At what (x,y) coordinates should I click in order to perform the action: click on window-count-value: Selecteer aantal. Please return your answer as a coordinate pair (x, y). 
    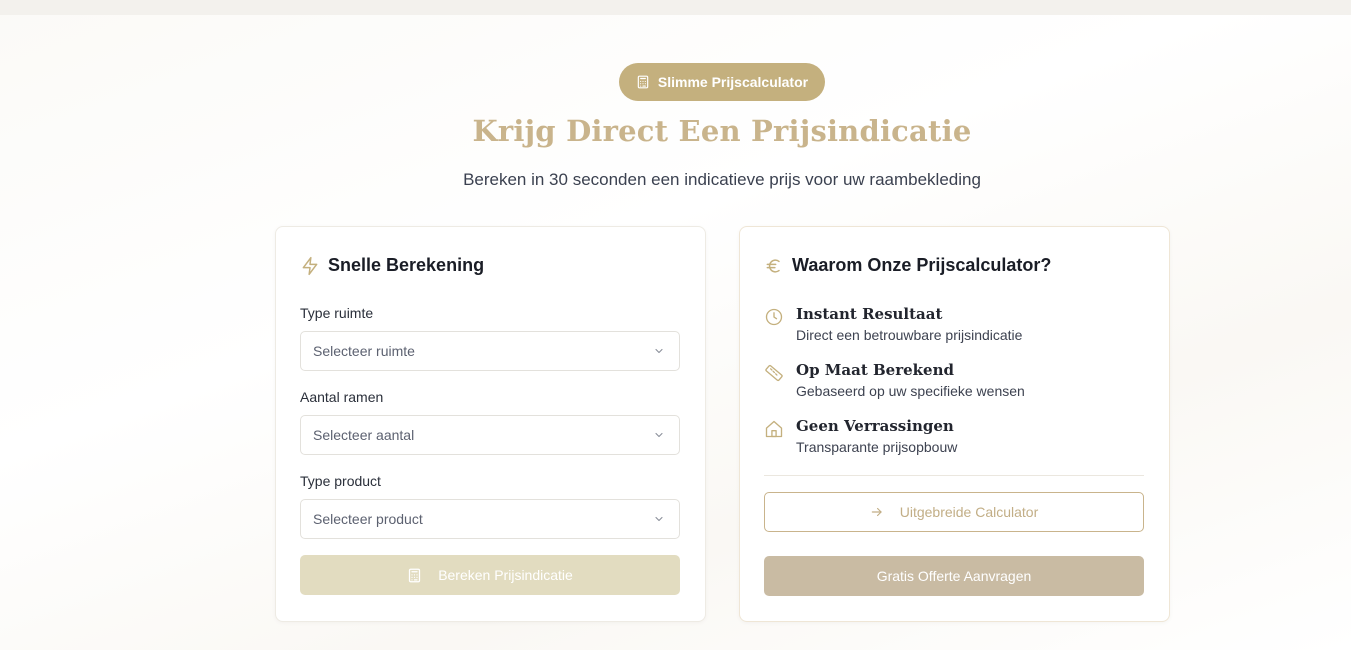
    Looking at the image, I should click on (364, 435).